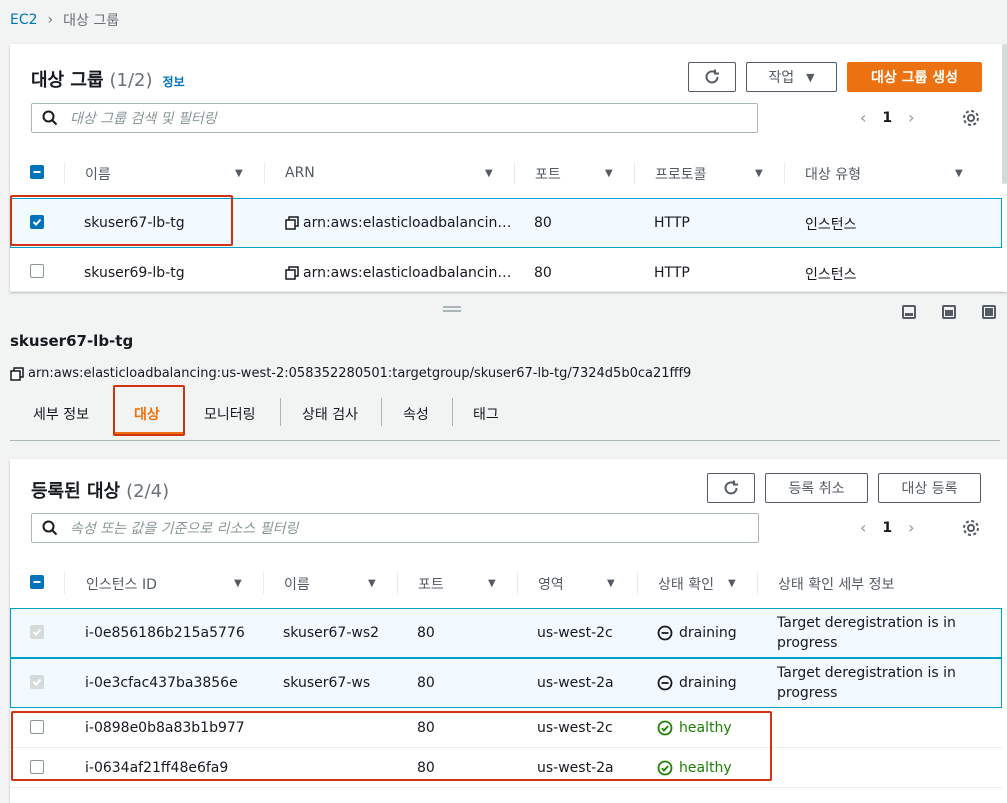 This screenshot has width=1007, height=803. What do you see at coordinates (50, 118) in the screenshot?
I see `search-icon` at bounding box center [50, 118].